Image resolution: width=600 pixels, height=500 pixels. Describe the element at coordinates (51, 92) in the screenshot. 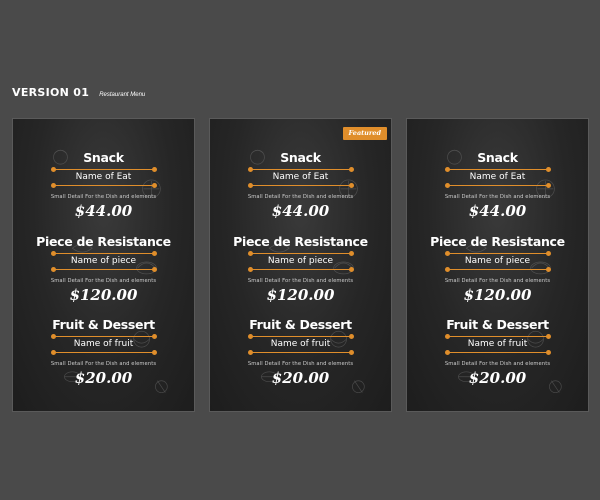

I see `version-title: VERSION 01` at that location.